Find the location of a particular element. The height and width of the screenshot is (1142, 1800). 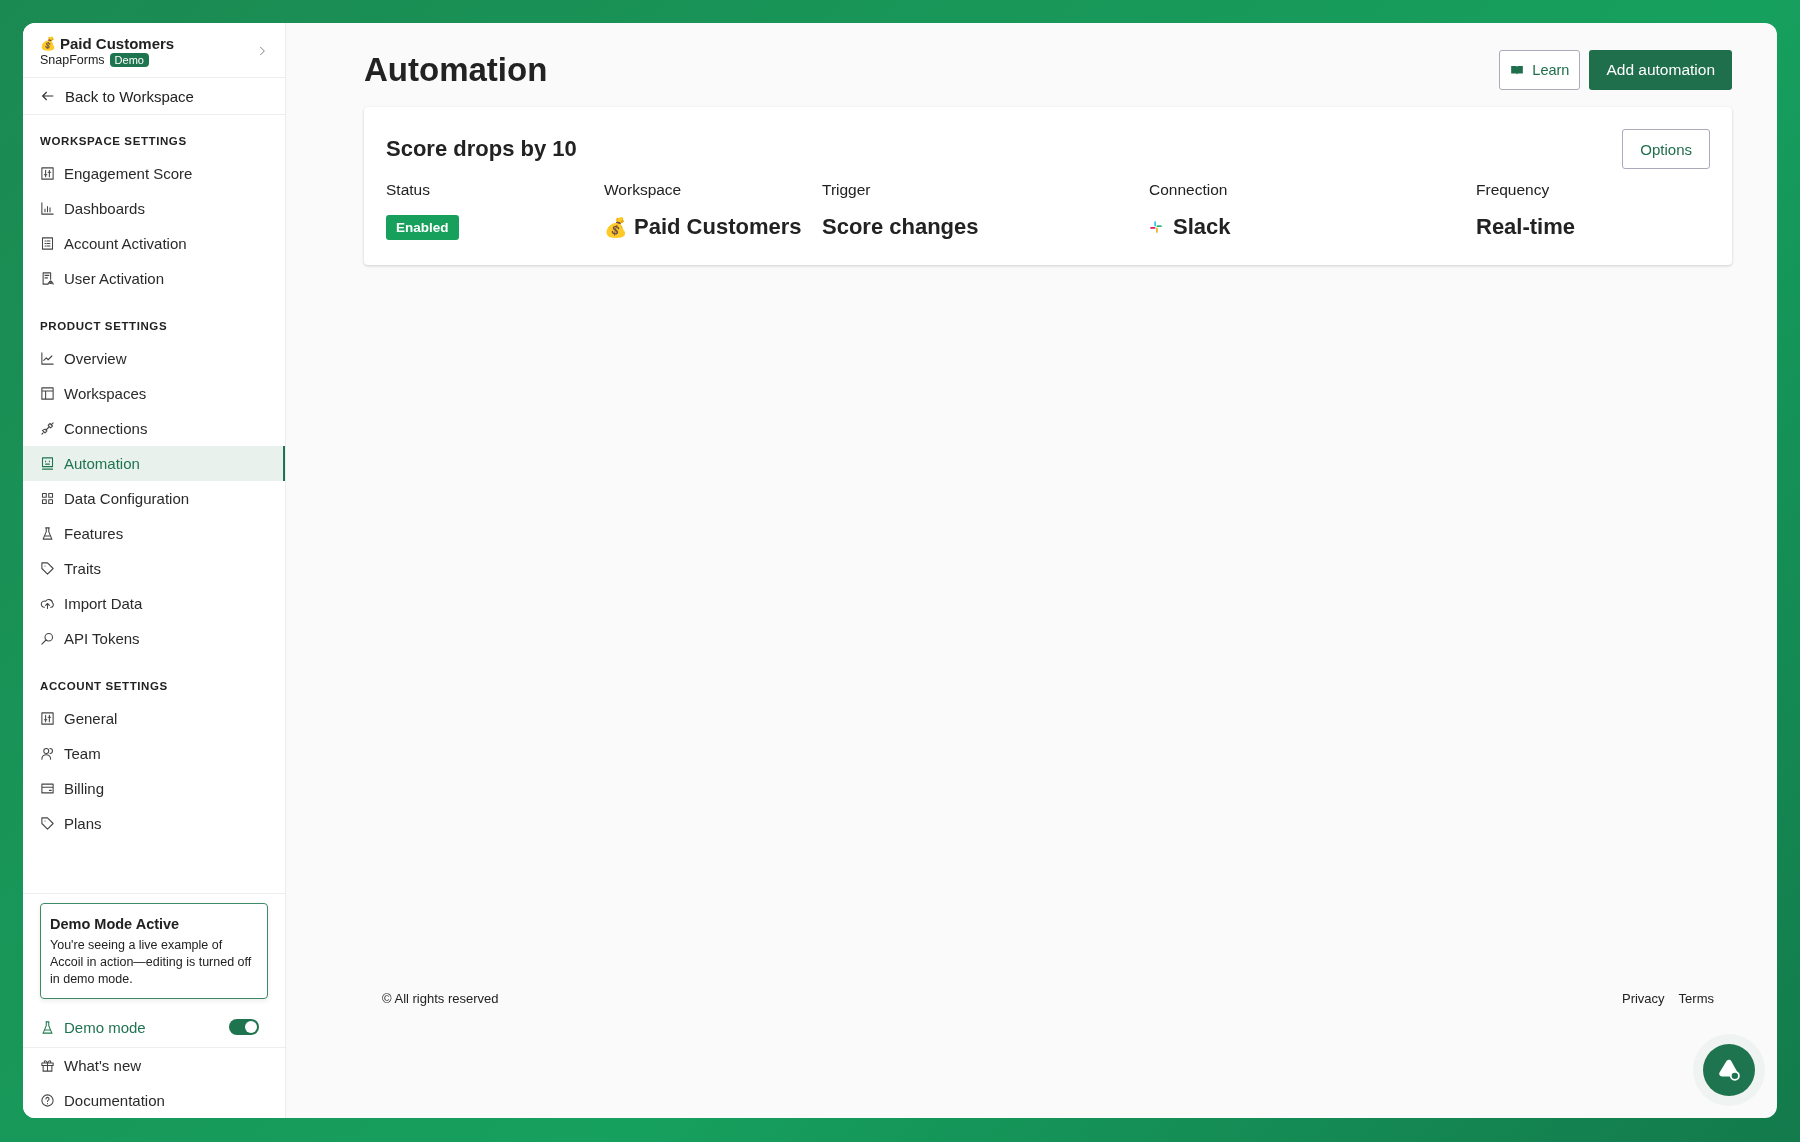

sidebar-item: Data Configuration is located at coordinates (154, 498).